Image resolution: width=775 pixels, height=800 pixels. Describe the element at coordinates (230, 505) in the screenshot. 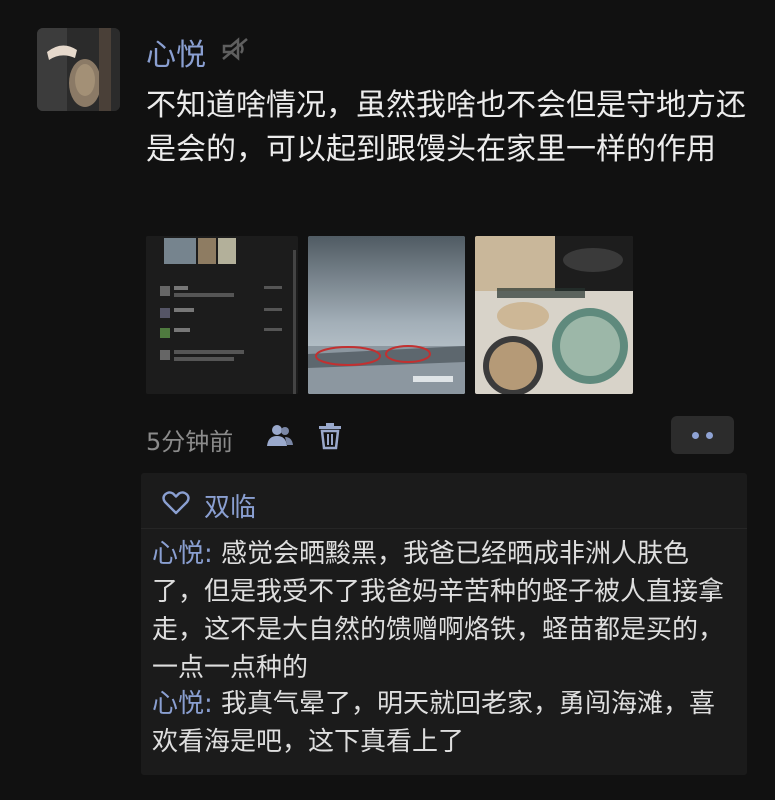

I see `liker-name: 双临` at that location.